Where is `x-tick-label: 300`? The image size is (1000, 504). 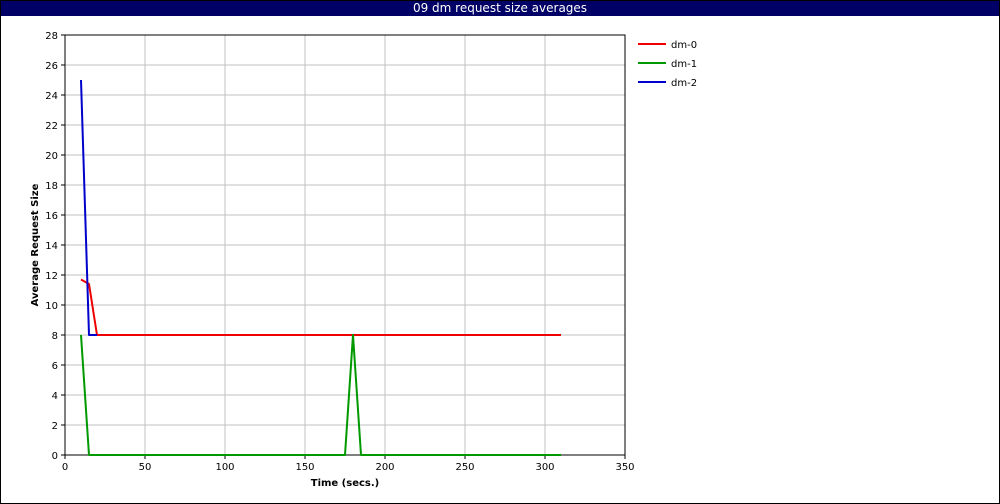
x-tick-label: 300 is located at coordinates (544, 467).